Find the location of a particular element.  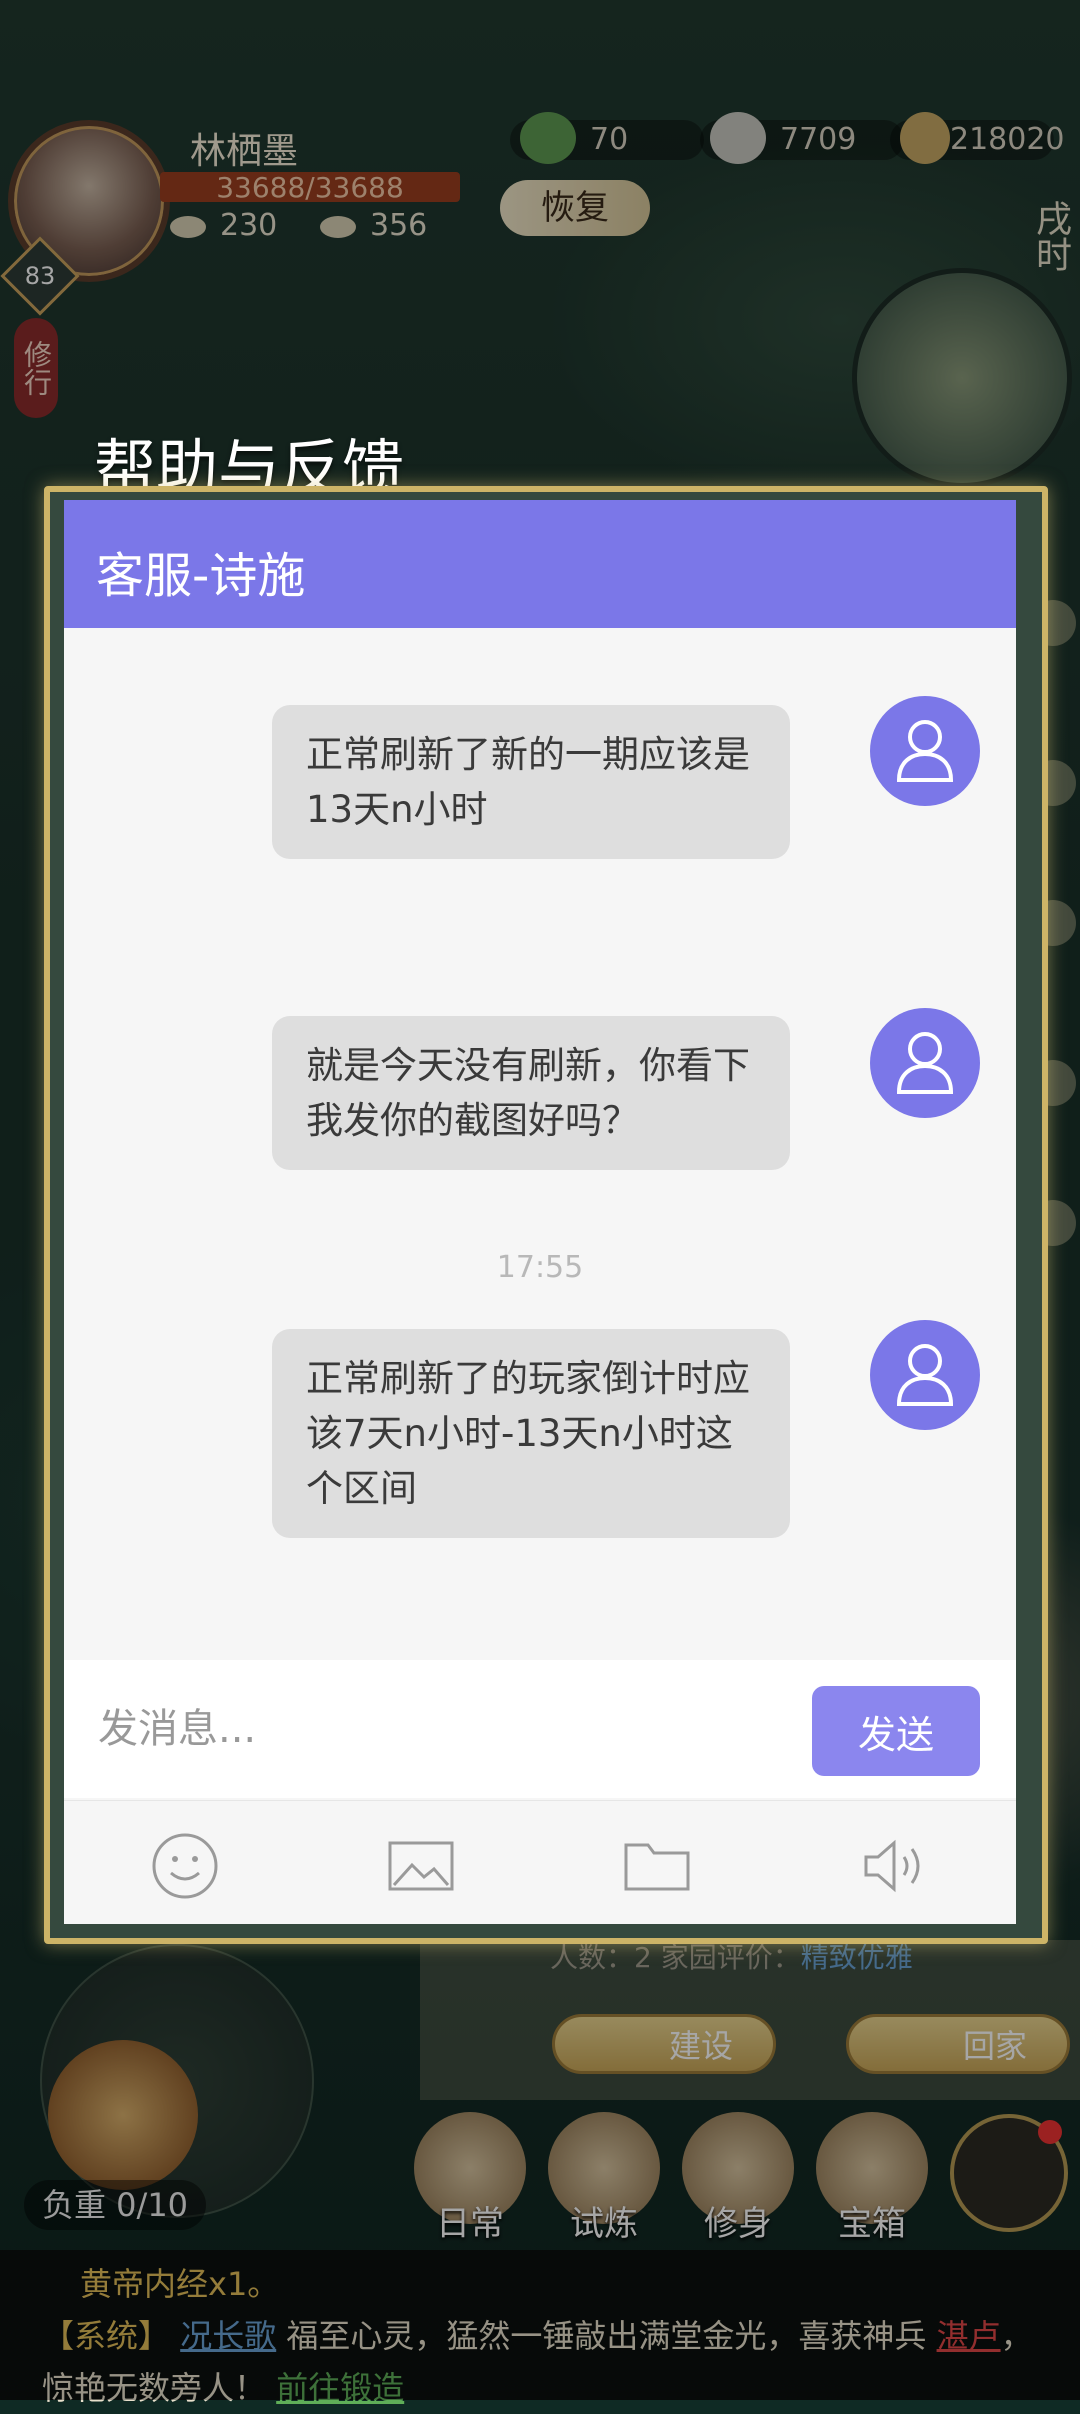

message-bubble: 正常刷新了的玩家倒计时应该7天n小时-13天n小时这个区间 is located at coordinates (531, 1433).